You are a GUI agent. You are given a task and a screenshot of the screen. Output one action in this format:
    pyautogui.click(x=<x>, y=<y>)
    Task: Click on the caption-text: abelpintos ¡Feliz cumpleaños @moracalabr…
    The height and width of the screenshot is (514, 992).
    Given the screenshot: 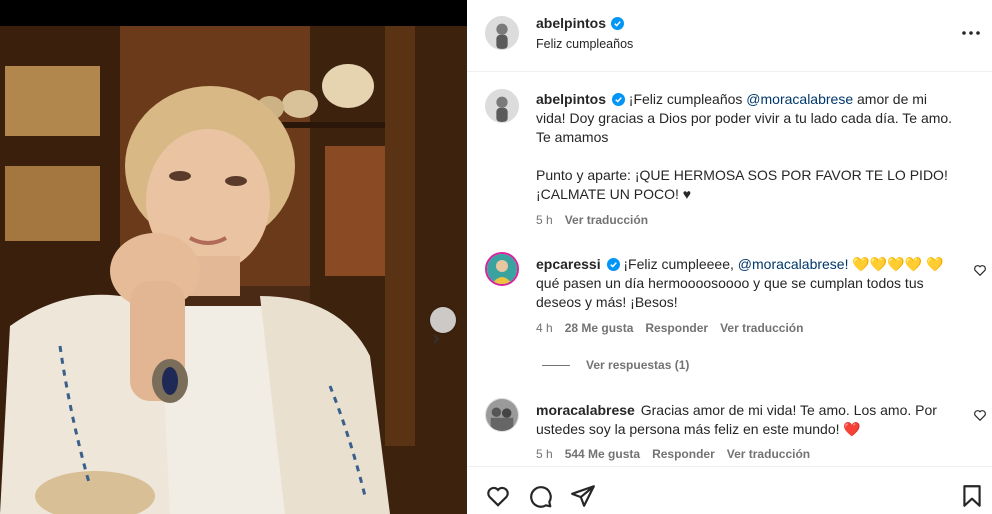 What is the action you would take?
    pyautogui.click(x=746, y=147)
    